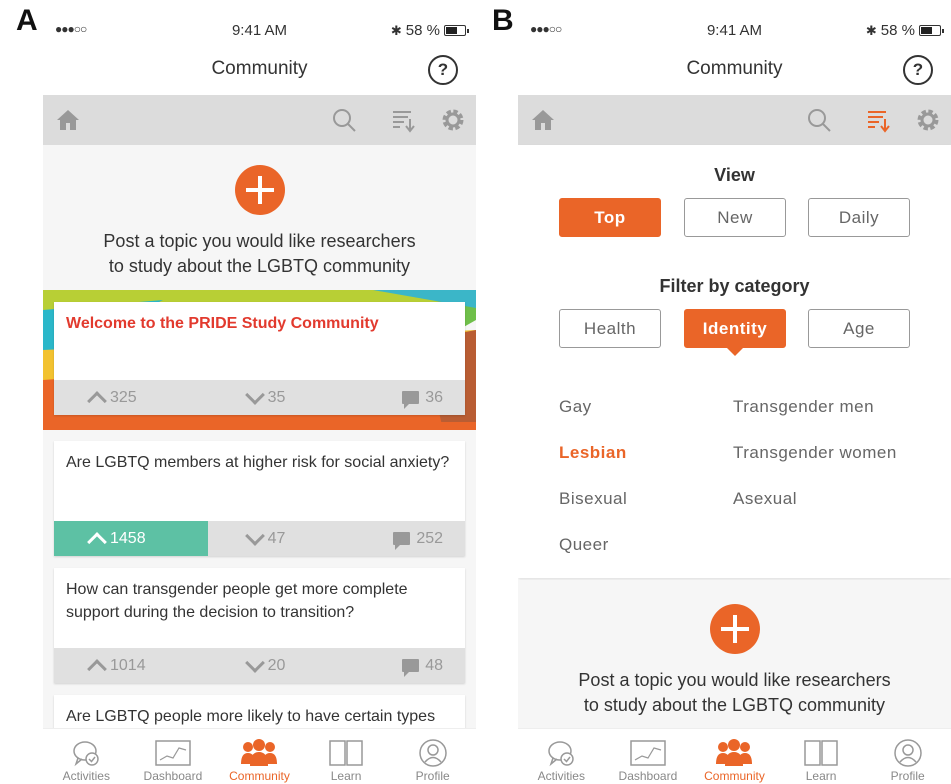  I want to click on tab-label: Community, so click(734, 776).